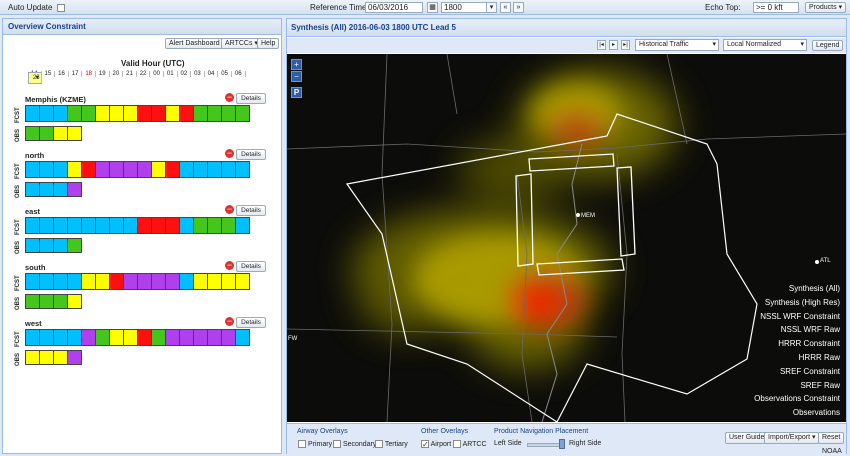 This screenshot has height=456, width=850. What do you see at coordinates (171, 74) in the screenshot?
I see `hour-cell: 01` at bounding box center [171, 74].